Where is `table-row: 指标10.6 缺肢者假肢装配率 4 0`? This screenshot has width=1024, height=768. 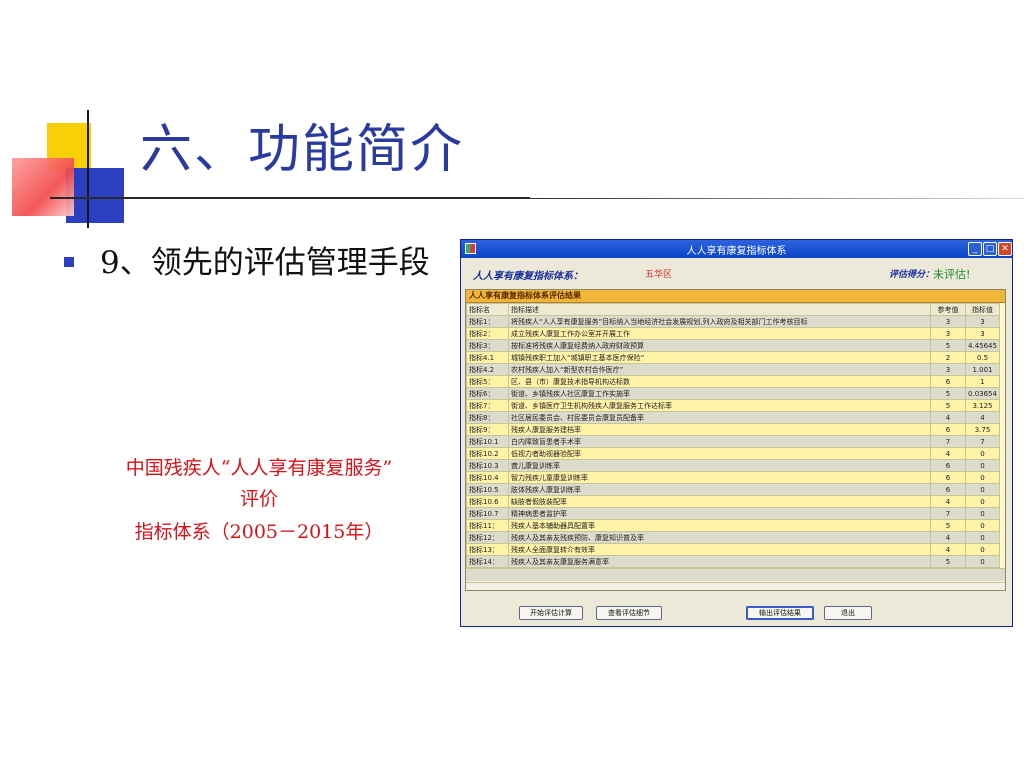 table-row: 指标10.6 缺肢者假肢装配率 4 0 is located at coordinates (733, 501).